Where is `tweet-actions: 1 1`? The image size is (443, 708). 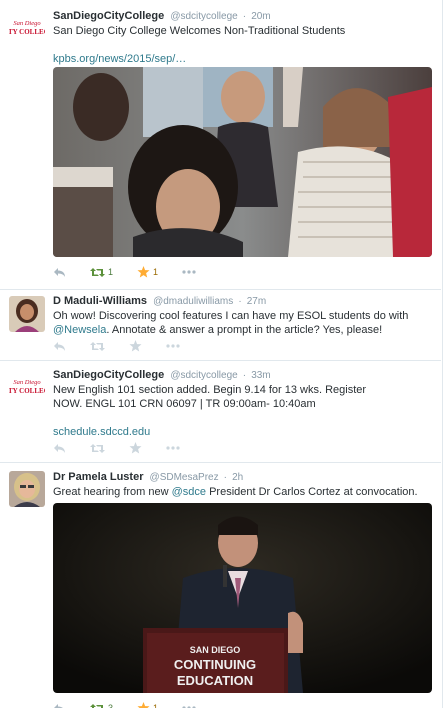
tweet-actions: 1 1 is located at coordinates (136, 272).